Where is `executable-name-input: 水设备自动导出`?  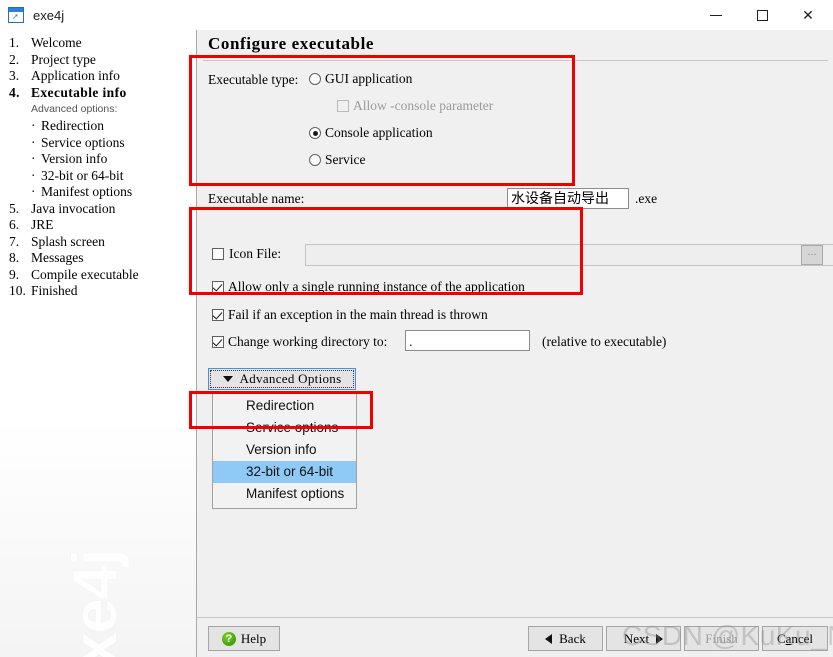
executable-name-input: 水设备自动导出 is located at coordinates (568, 198).